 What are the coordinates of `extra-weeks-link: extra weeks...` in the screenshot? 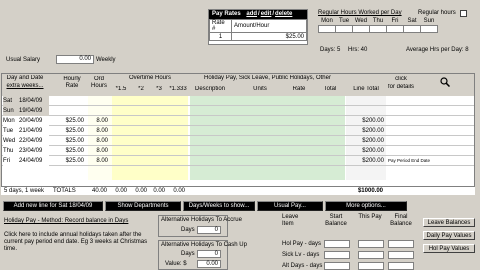 It's located at (25, 86).